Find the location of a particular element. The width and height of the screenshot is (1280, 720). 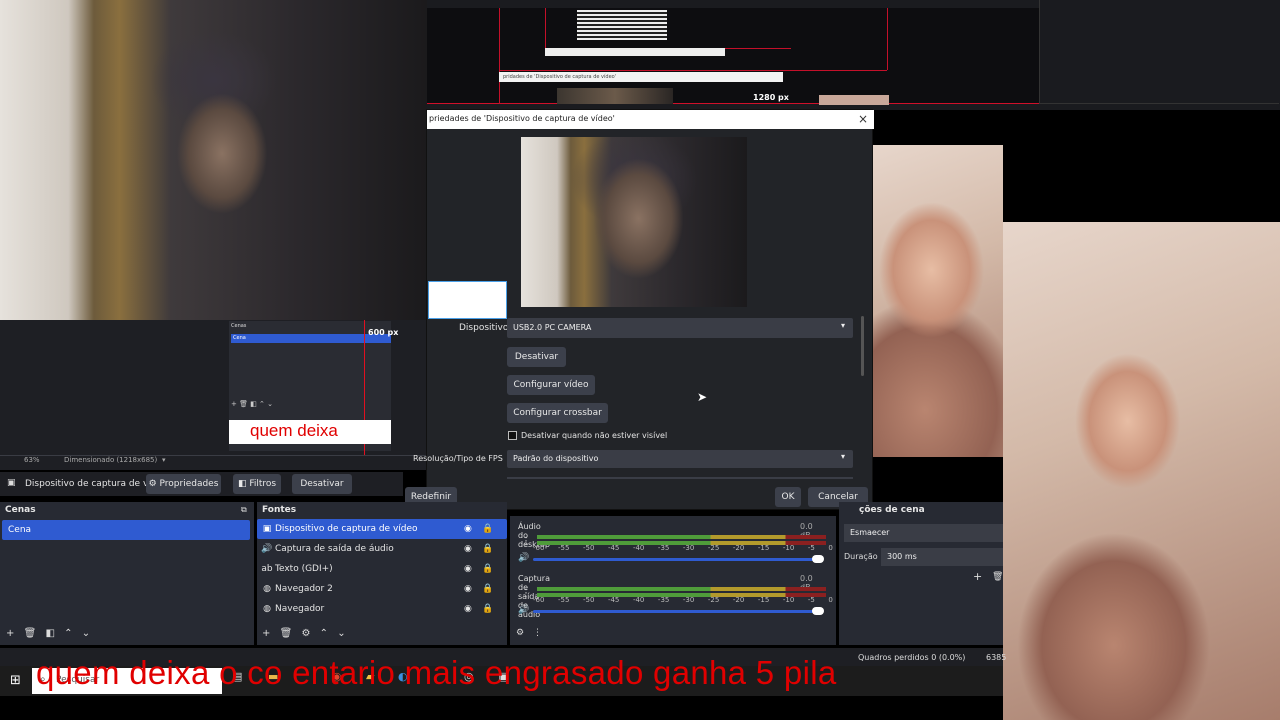

mini-scenes-title: Cenas is located at coordinates (239, 326).